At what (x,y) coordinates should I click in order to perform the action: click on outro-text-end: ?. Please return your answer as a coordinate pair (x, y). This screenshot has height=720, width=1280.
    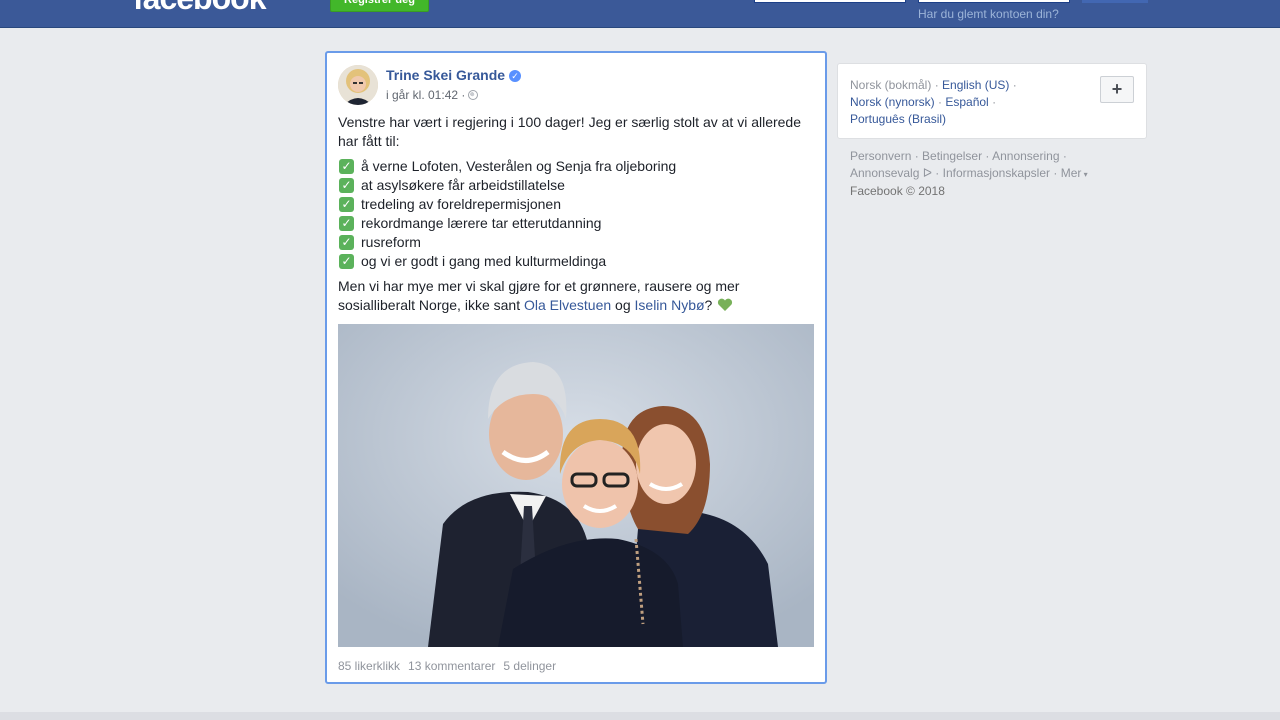
    Looking at the image, I should click on (708, 305).